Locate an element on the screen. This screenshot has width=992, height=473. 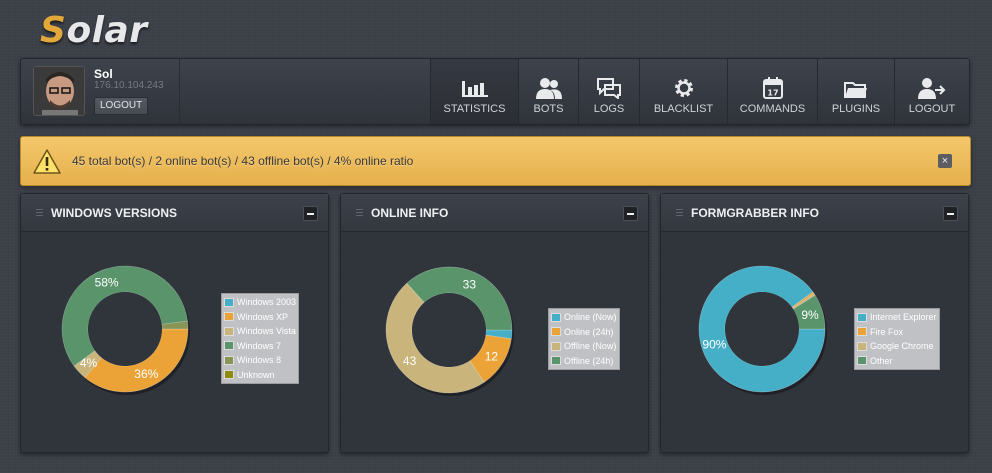
legend-item: Google Chrome is located at coordinates (897, 346).